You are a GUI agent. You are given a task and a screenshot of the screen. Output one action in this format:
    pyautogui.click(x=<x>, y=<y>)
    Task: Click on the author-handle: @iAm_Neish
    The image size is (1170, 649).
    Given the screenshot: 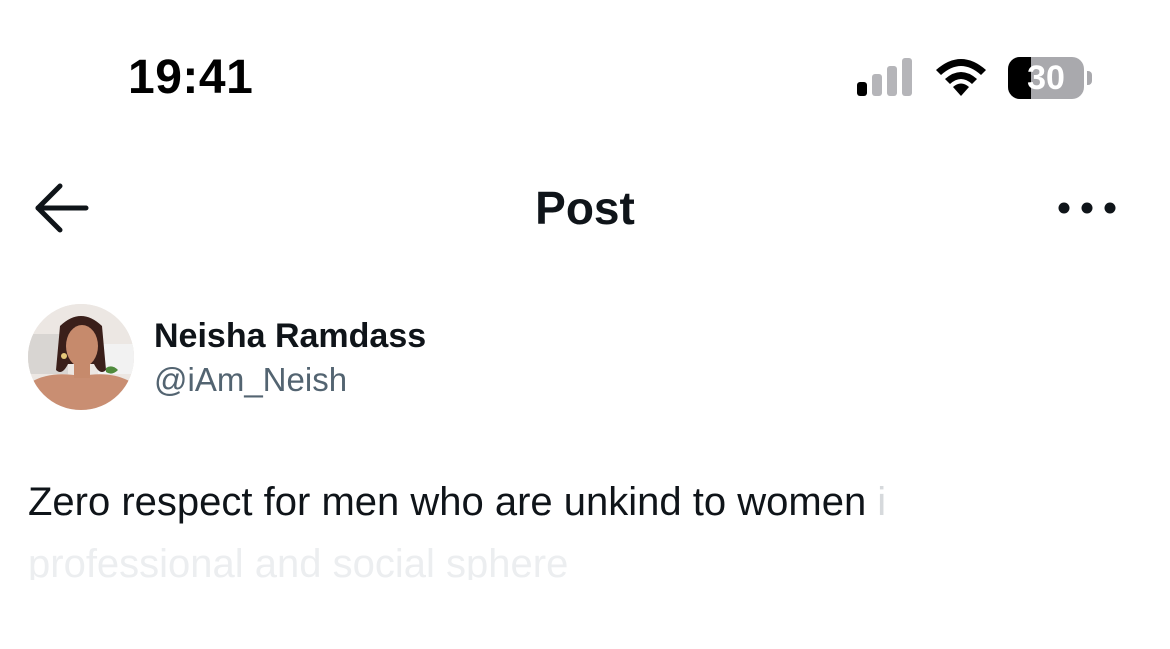 What is the action you would take?
    pyautogui.click(x=250, y=380)
    